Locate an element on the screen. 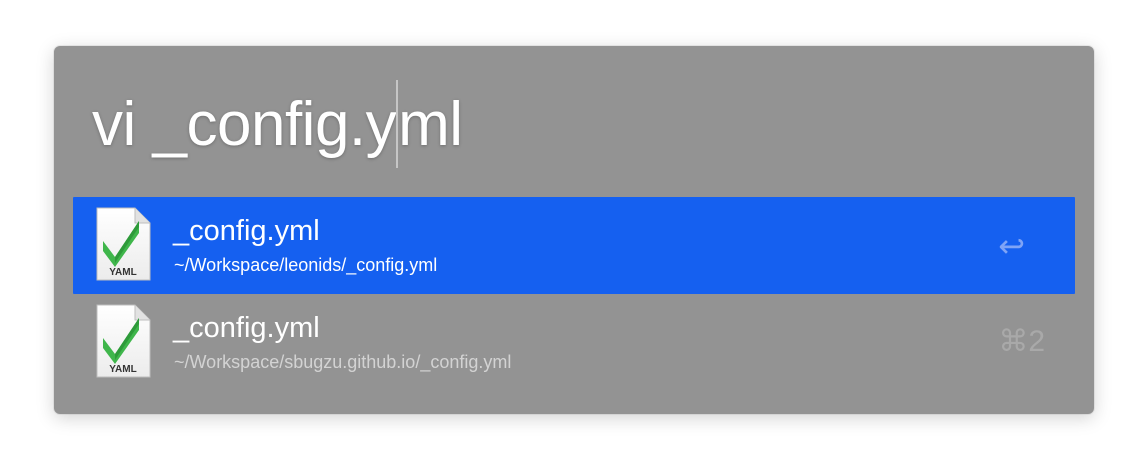  result-path: ~/Workspace/leonids/_config.yml is located at coordinates (306, 265).